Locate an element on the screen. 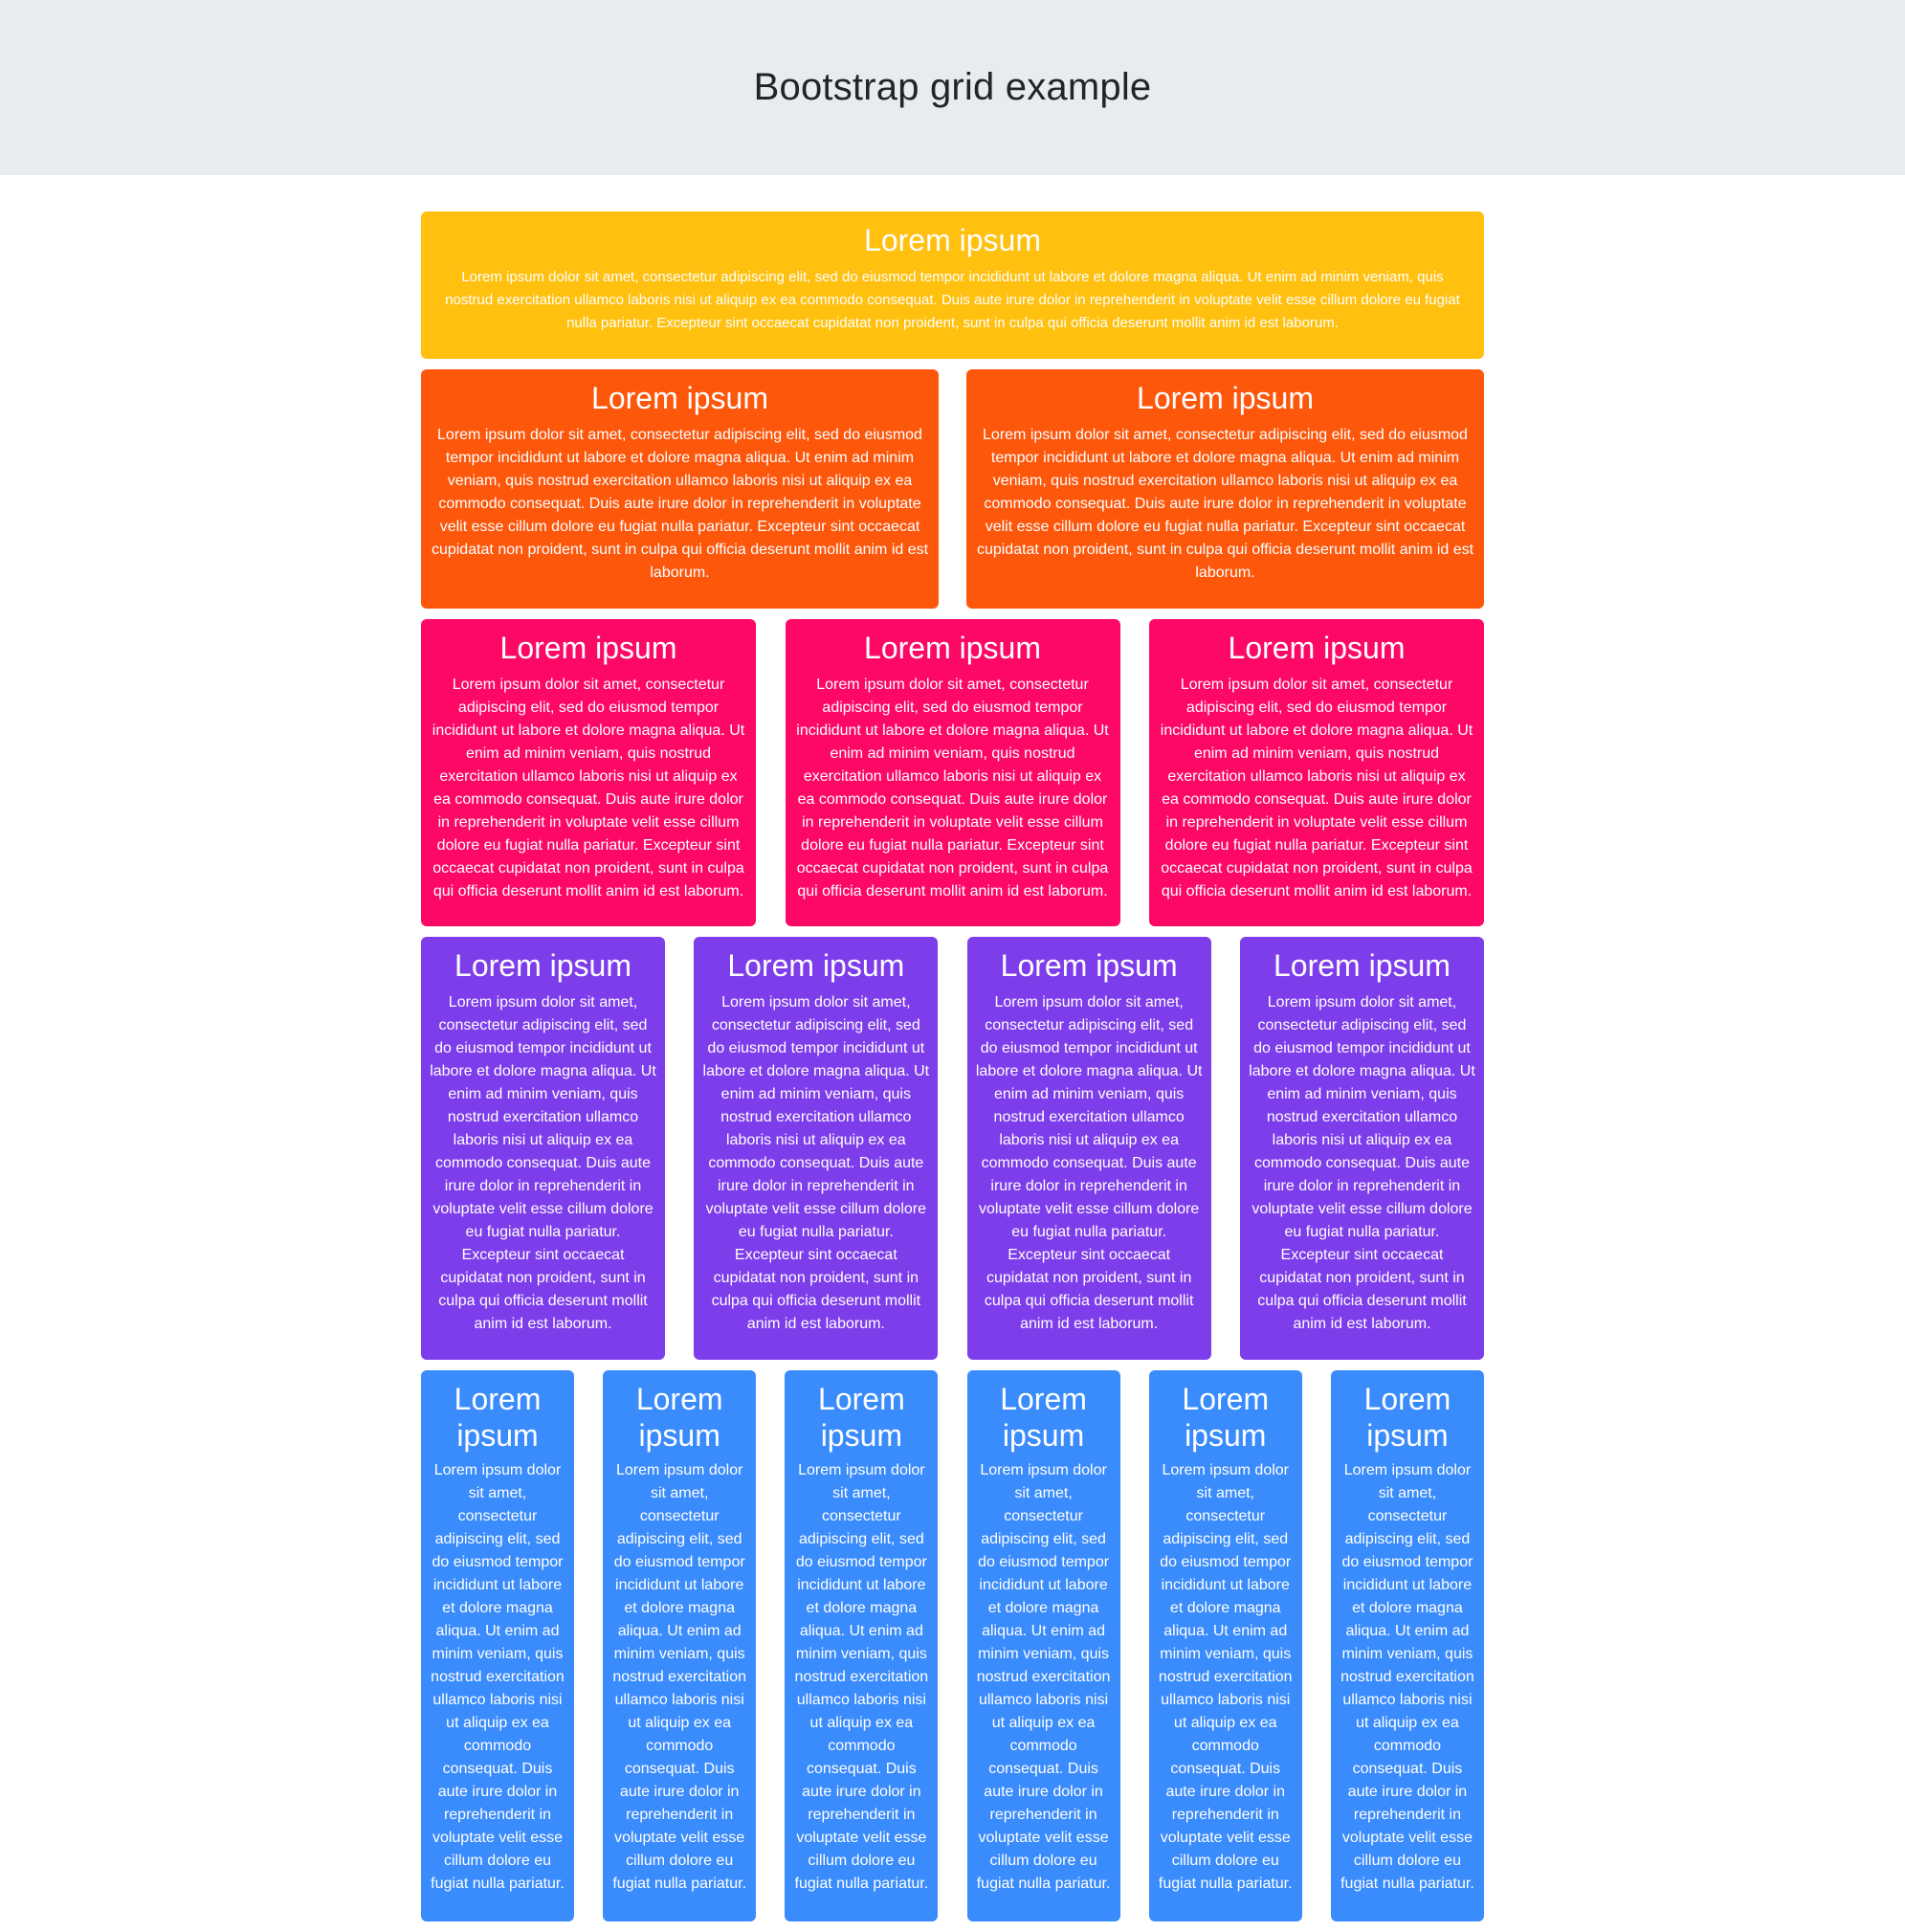  page-title: Bootstrap grid example is located at coordinates (953, 87).